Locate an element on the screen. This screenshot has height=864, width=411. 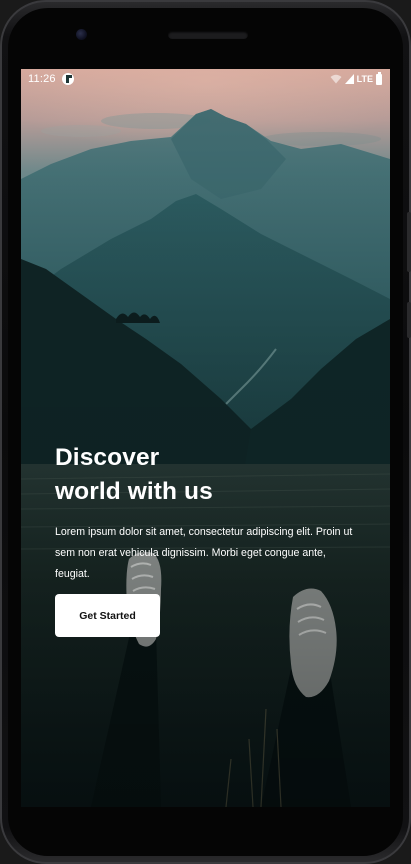
network-type-label: LTE is located at coordinates (364, 79).